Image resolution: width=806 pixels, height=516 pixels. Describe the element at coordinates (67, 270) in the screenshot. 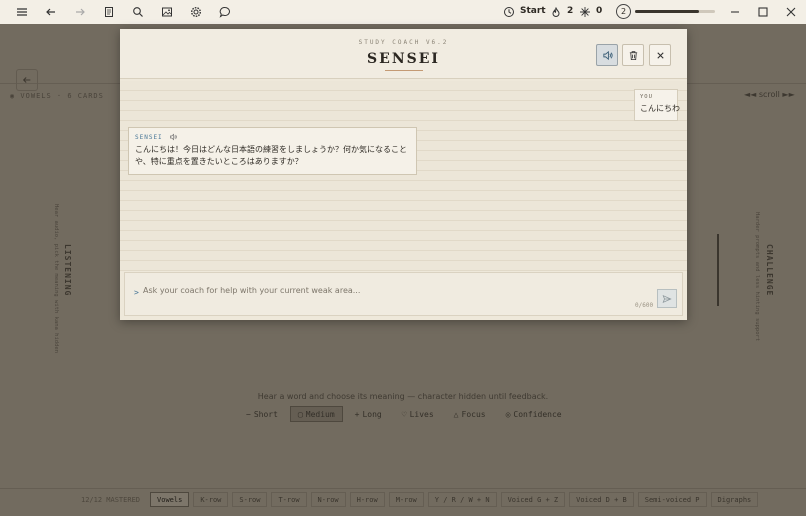

I see `listening-panel-title: LISTENING` at that location.